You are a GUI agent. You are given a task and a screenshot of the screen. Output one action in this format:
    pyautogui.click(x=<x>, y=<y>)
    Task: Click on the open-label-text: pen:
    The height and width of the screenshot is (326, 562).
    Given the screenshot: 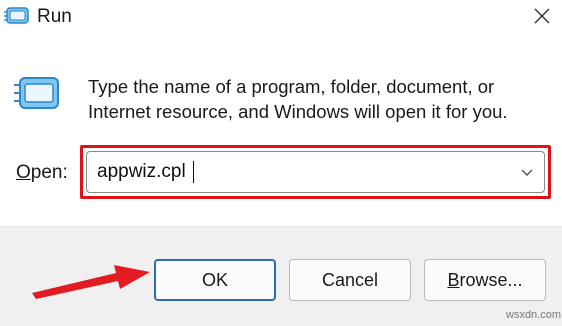 What is the action you would take?
    pyautogui.click(x=49, y=172)
    